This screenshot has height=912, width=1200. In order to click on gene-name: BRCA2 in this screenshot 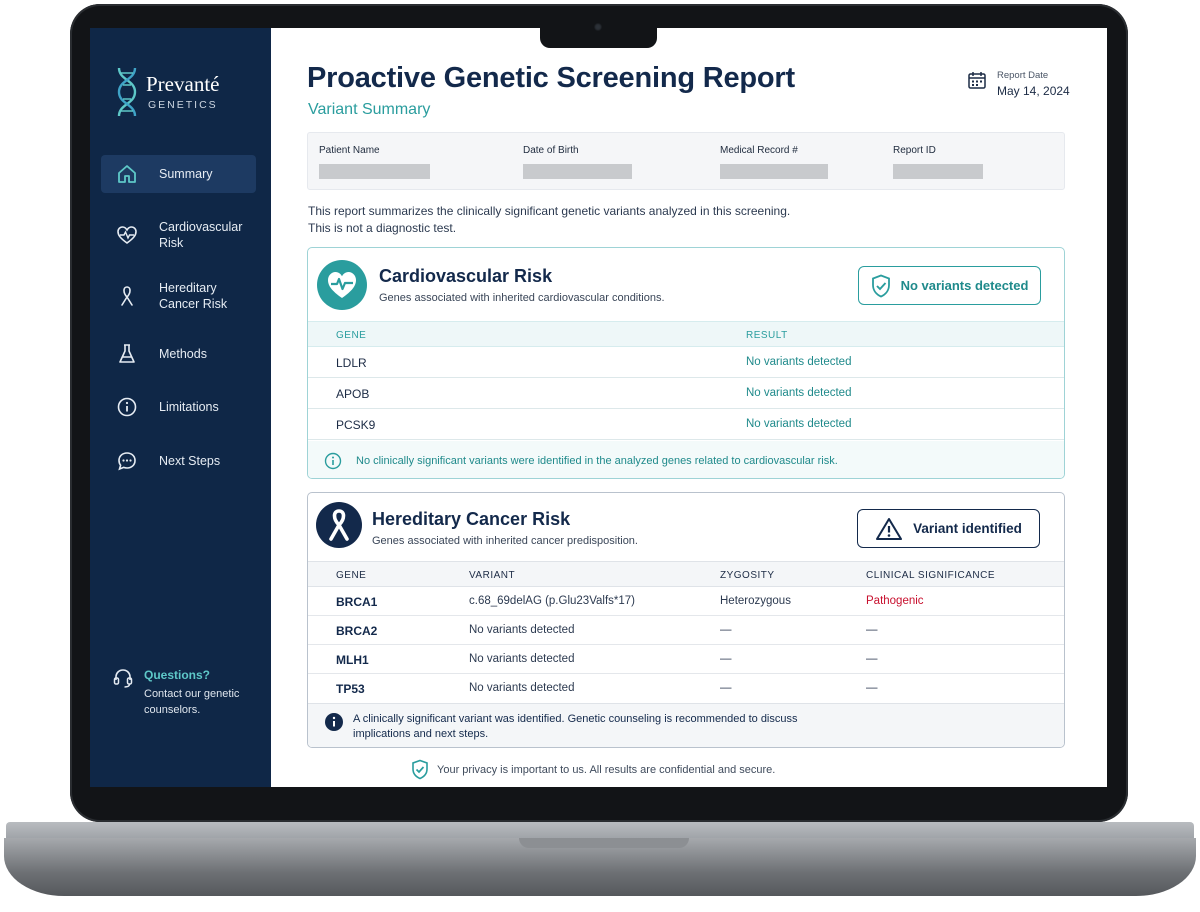, I will do `click(357, 631)`.